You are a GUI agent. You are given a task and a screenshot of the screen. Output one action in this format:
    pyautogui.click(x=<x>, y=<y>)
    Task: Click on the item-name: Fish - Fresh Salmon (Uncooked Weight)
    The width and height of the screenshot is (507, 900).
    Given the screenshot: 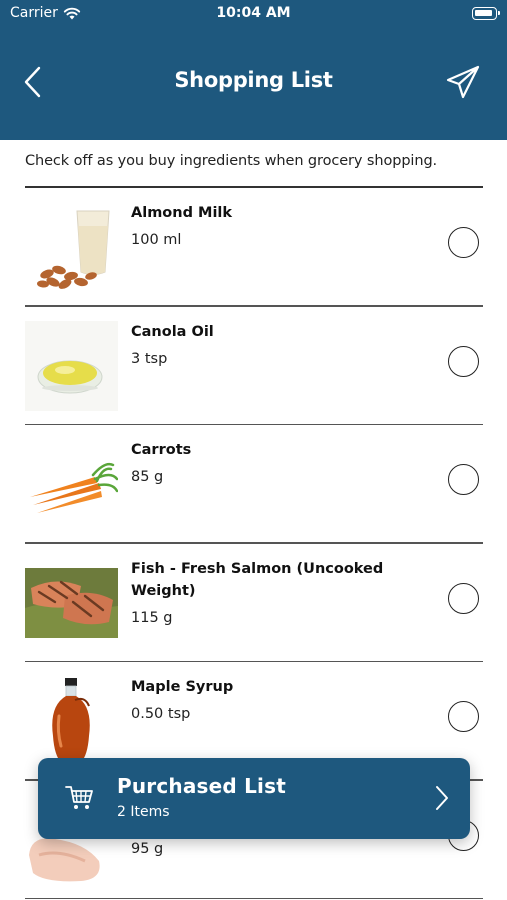 What is the action you would take?
    pyautogui.click(x=257, y=579)
    